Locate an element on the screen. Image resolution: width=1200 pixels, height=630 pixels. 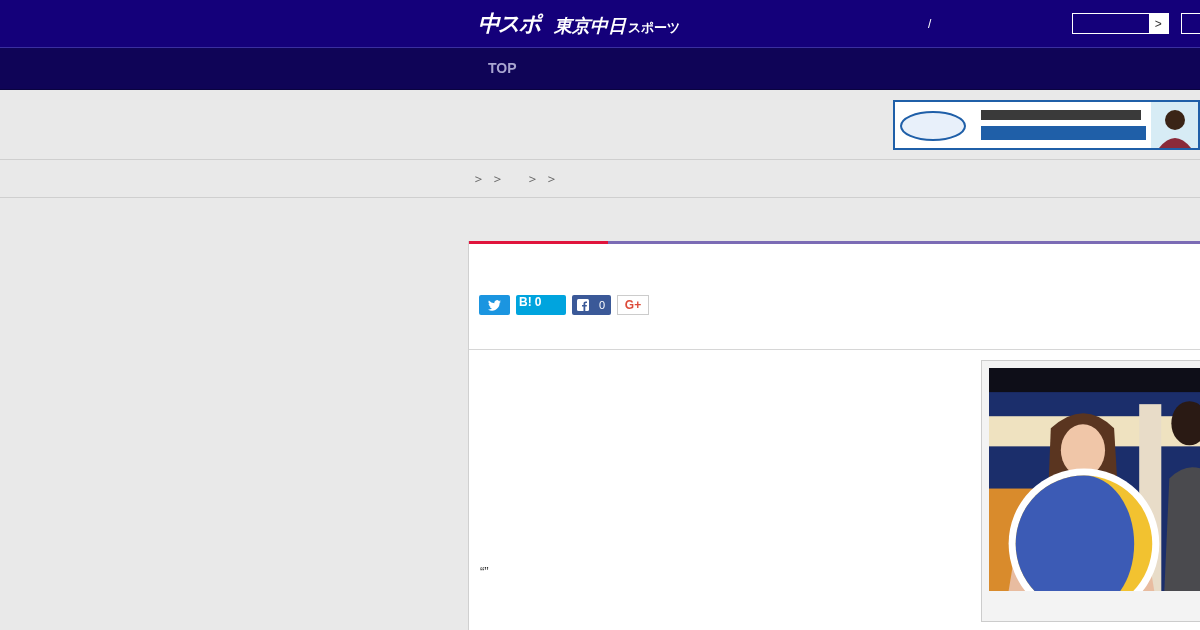
hatena-label: B! is located at coordinates (525, 302).